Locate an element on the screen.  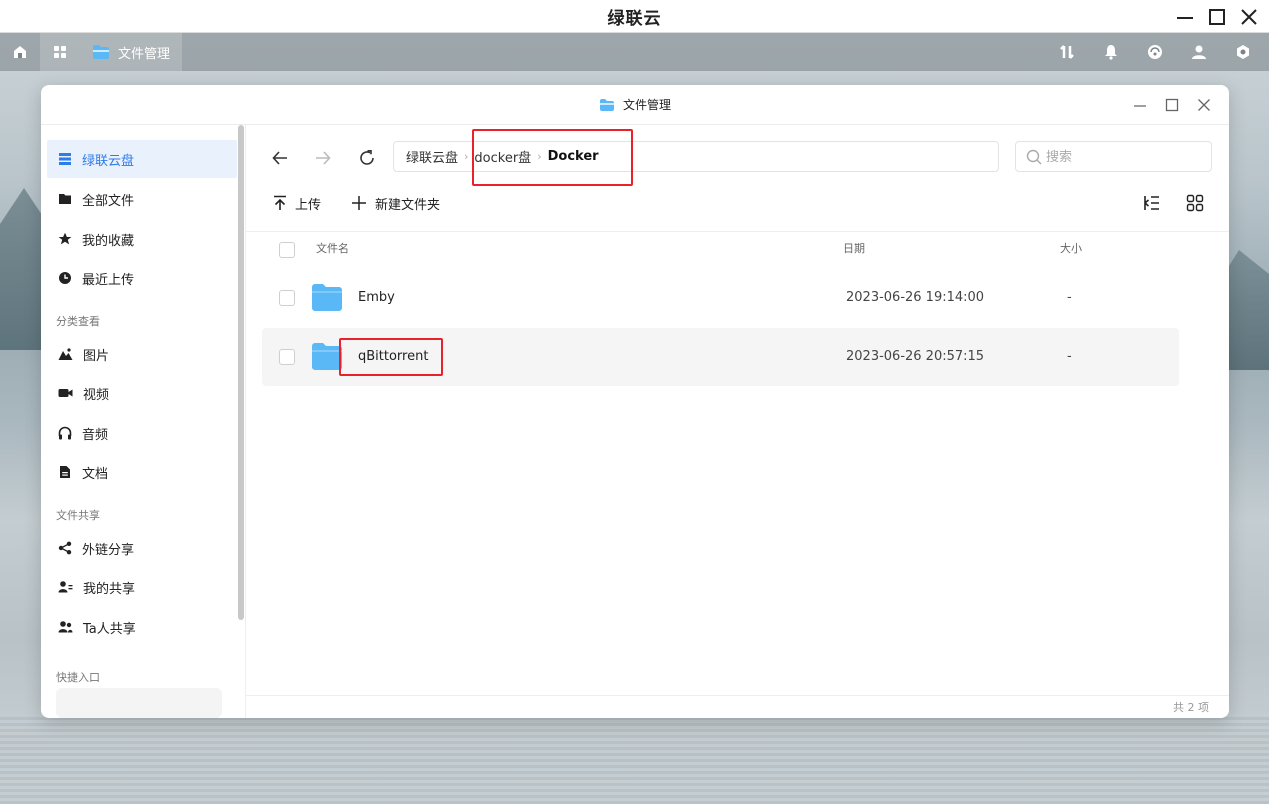
users-icon is located at coordinates (65, 627).